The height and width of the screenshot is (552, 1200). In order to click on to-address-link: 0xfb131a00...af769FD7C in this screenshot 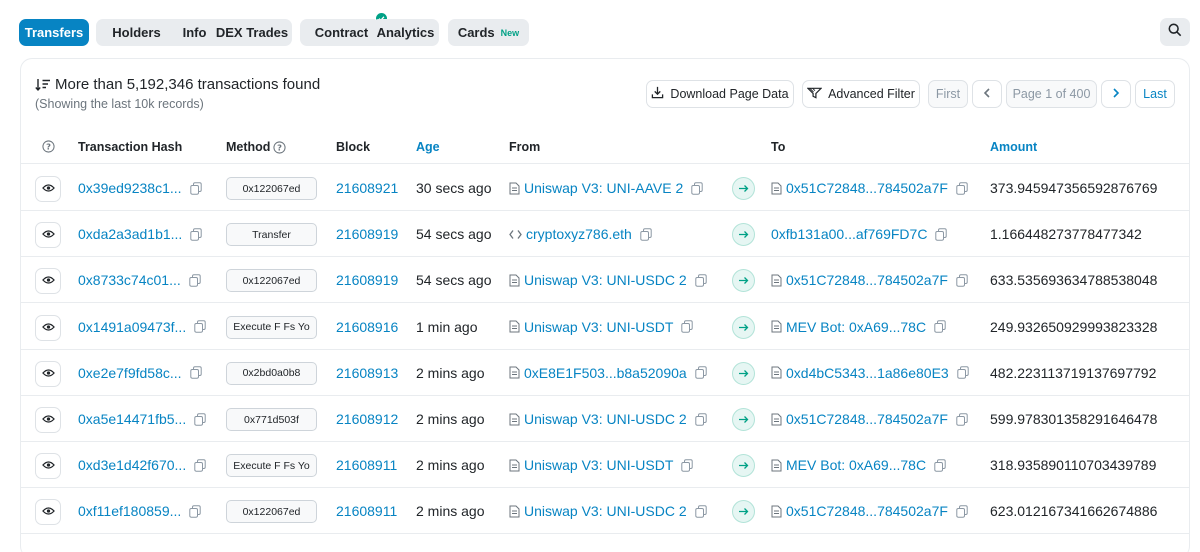, I will do `click(849, 234)`.